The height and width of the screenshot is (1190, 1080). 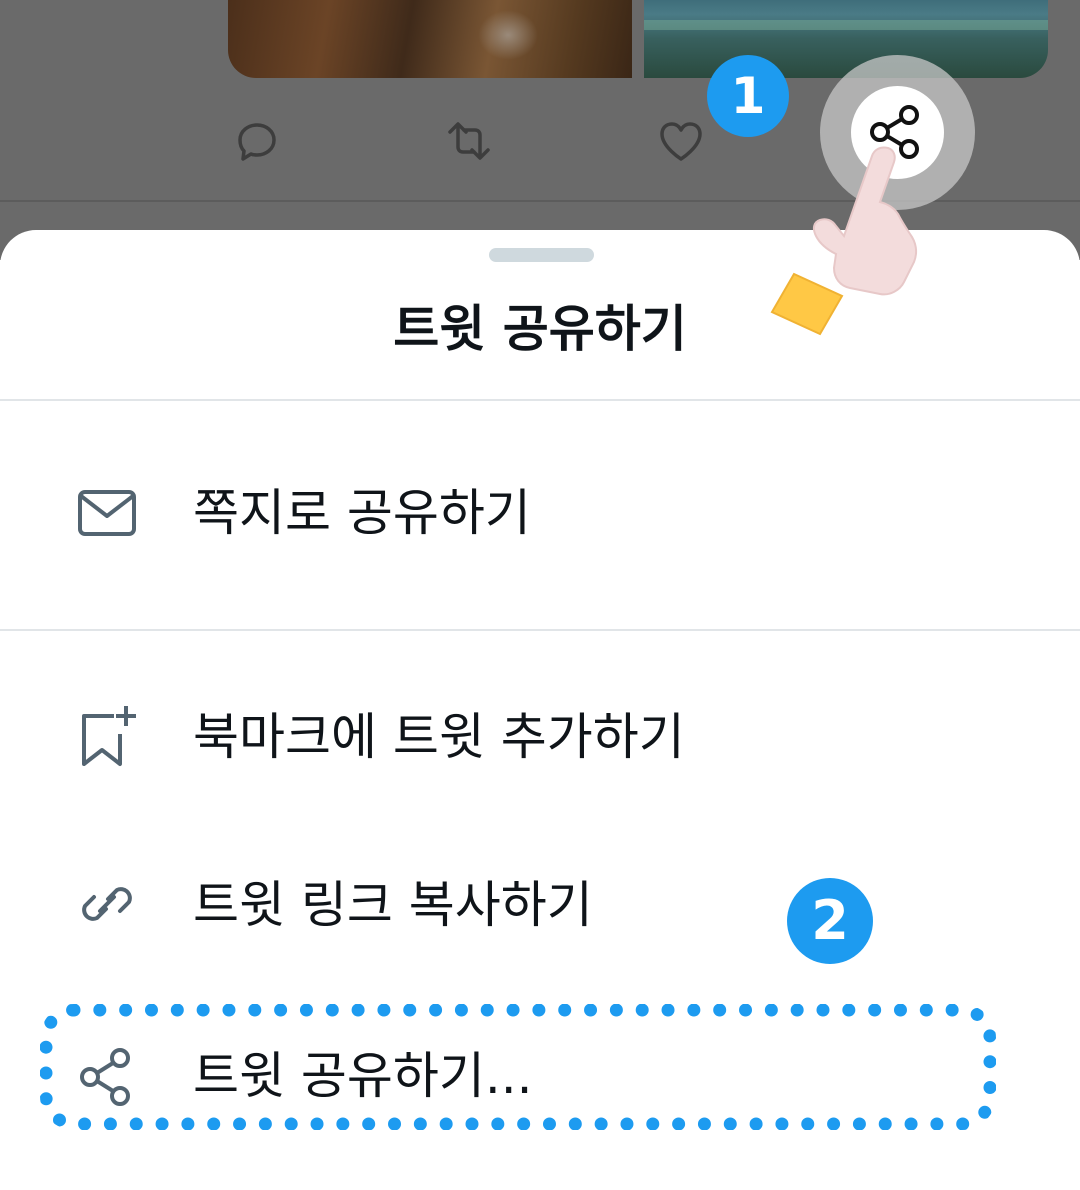 I want to click on menu-item-label: 쪽지로 공유하기, so click(x=362, y=513).